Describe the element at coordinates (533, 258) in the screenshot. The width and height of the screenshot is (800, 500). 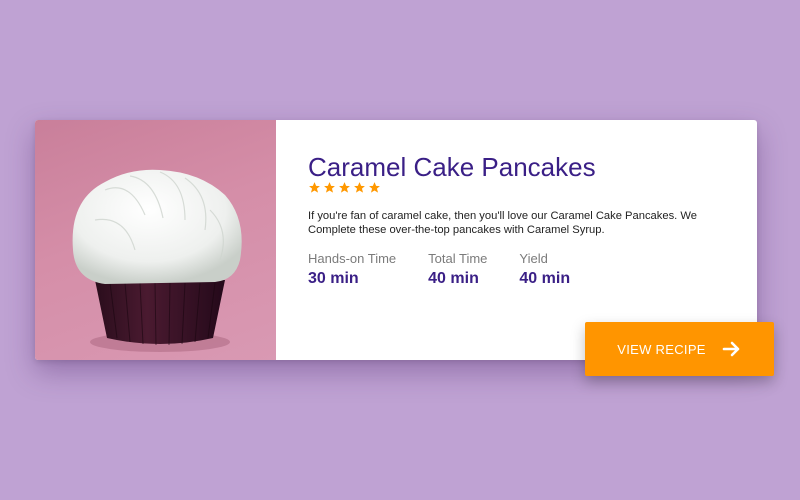
I see `stat-label: Yield` at that location.